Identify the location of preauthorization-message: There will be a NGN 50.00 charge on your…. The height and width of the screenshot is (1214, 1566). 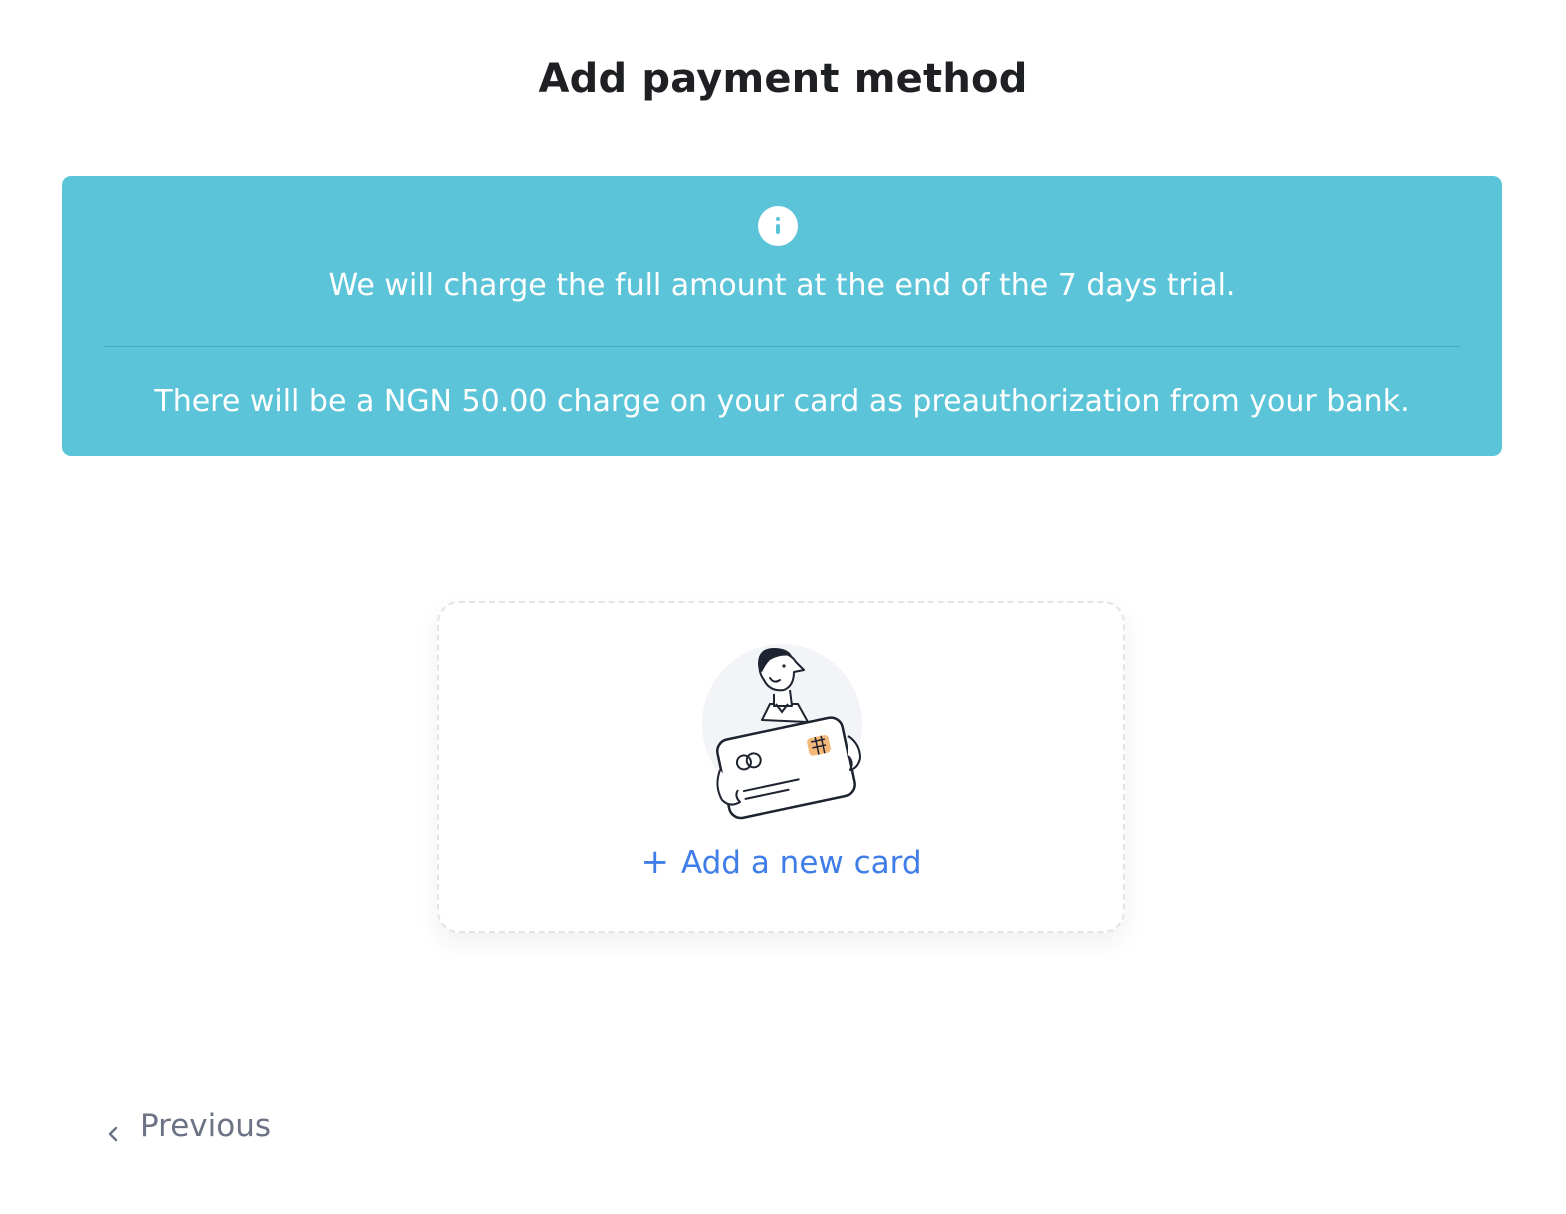
(782, 401).